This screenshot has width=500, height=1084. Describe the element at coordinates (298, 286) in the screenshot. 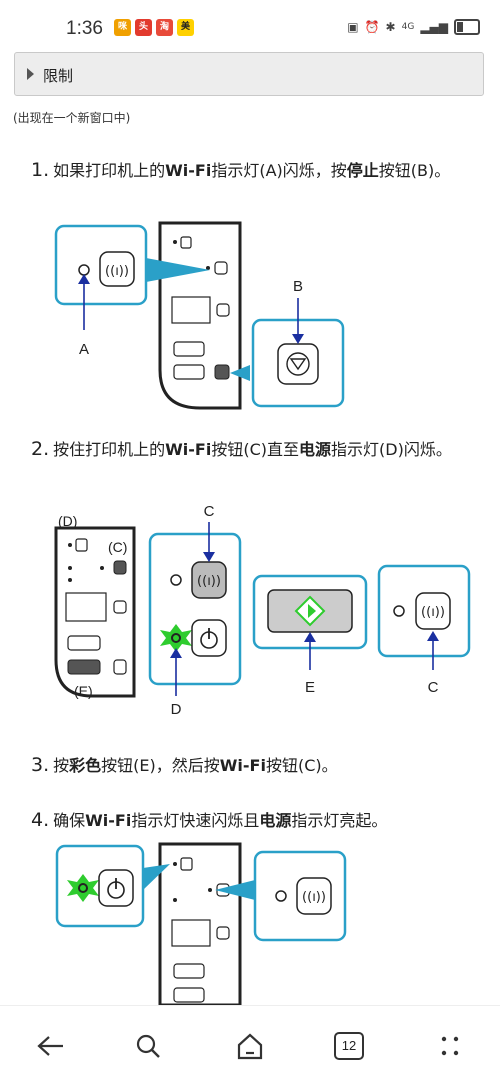

I see `label-b: B` at that location.